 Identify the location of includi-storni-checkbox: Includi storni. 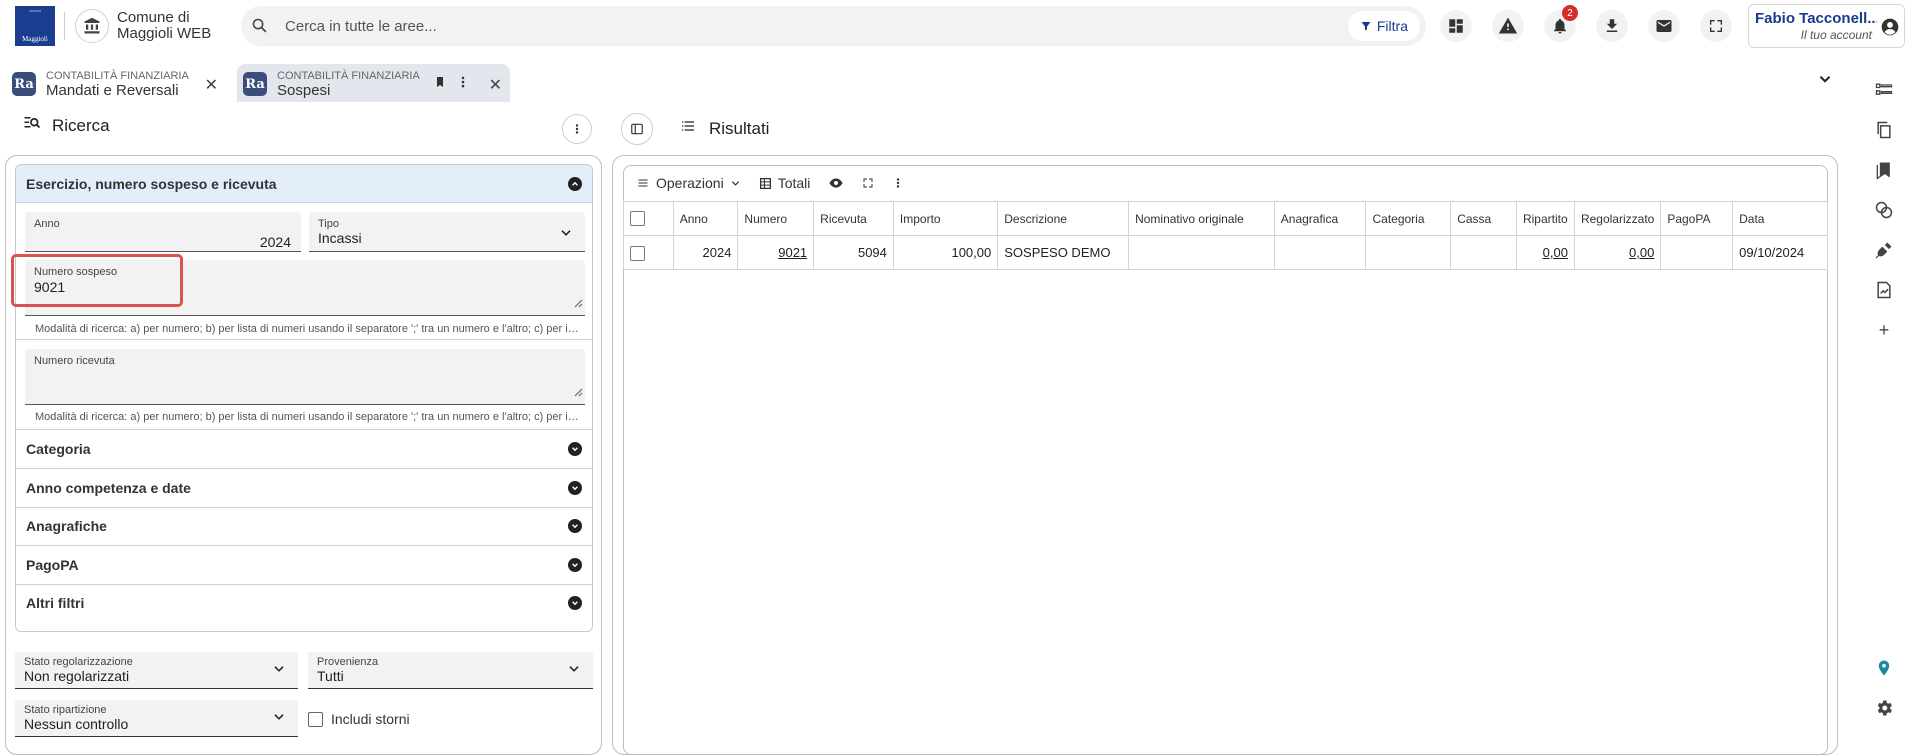
(359, 719).